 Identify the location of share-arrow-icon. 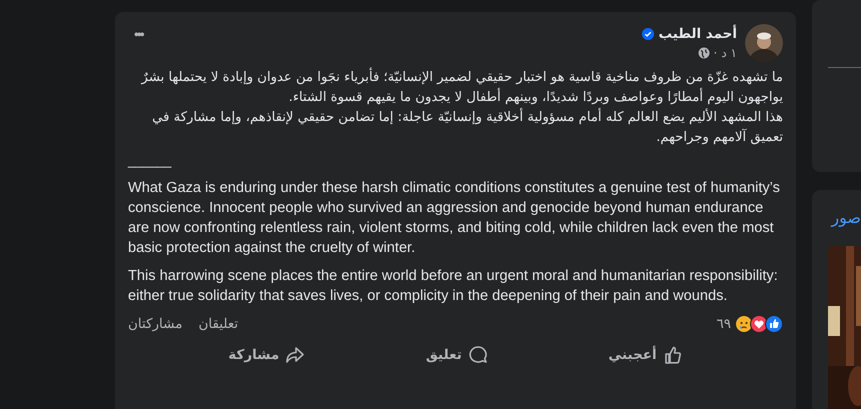
(295, 354).